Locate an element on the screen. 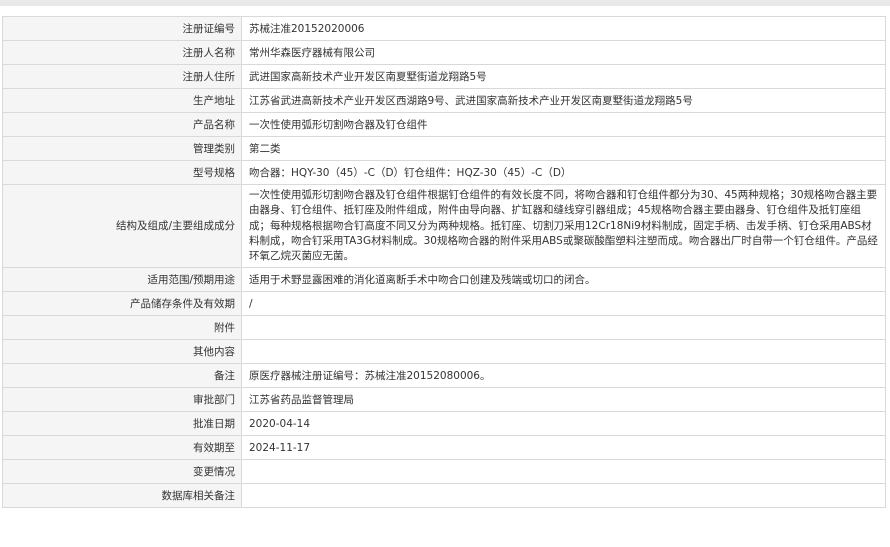 This screenshot has width=890, height=547. field-value: 武进国家高新技术产业开发区南夏墅街道龙翔路5号 is located at coordinates (563, 76).